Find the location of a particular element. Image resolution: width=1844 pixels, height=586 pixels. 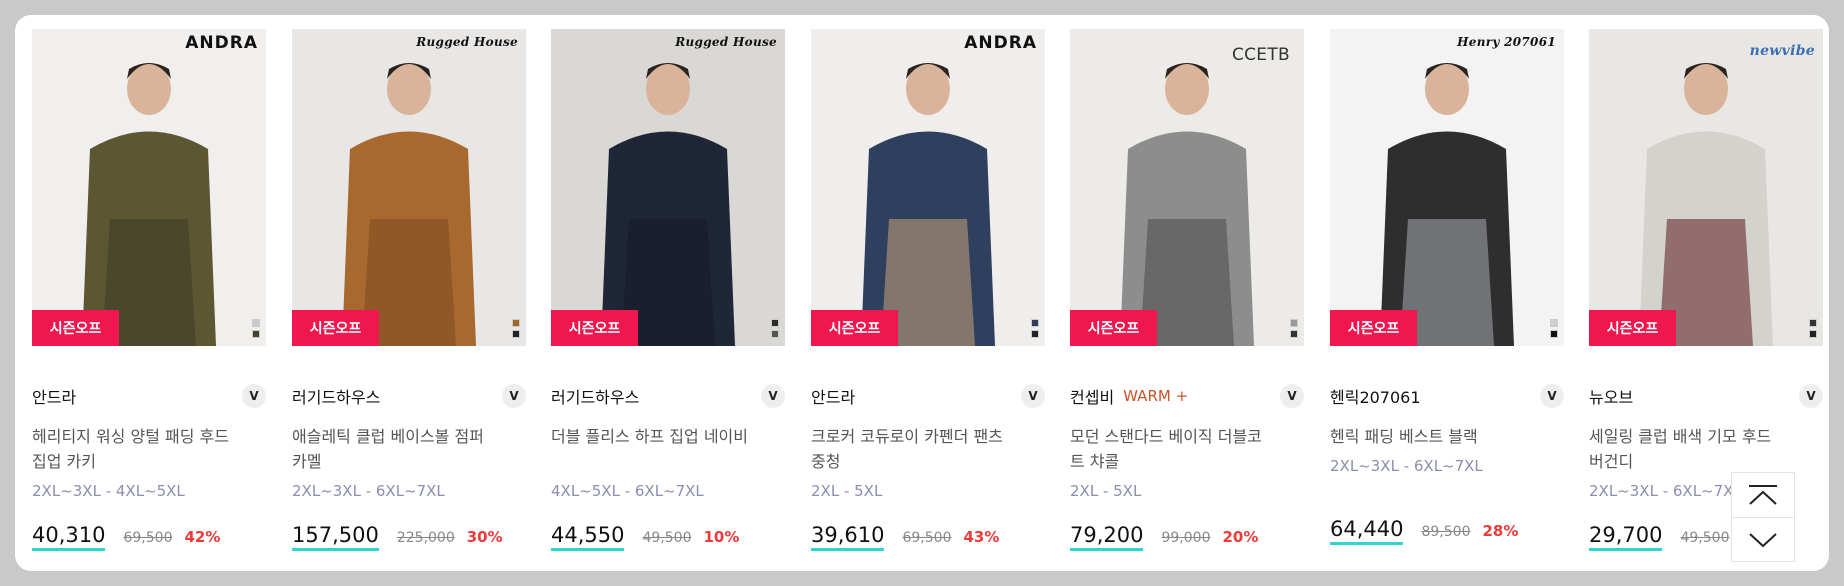

original-price: 99,000 is located at coordinates (1186, 538).